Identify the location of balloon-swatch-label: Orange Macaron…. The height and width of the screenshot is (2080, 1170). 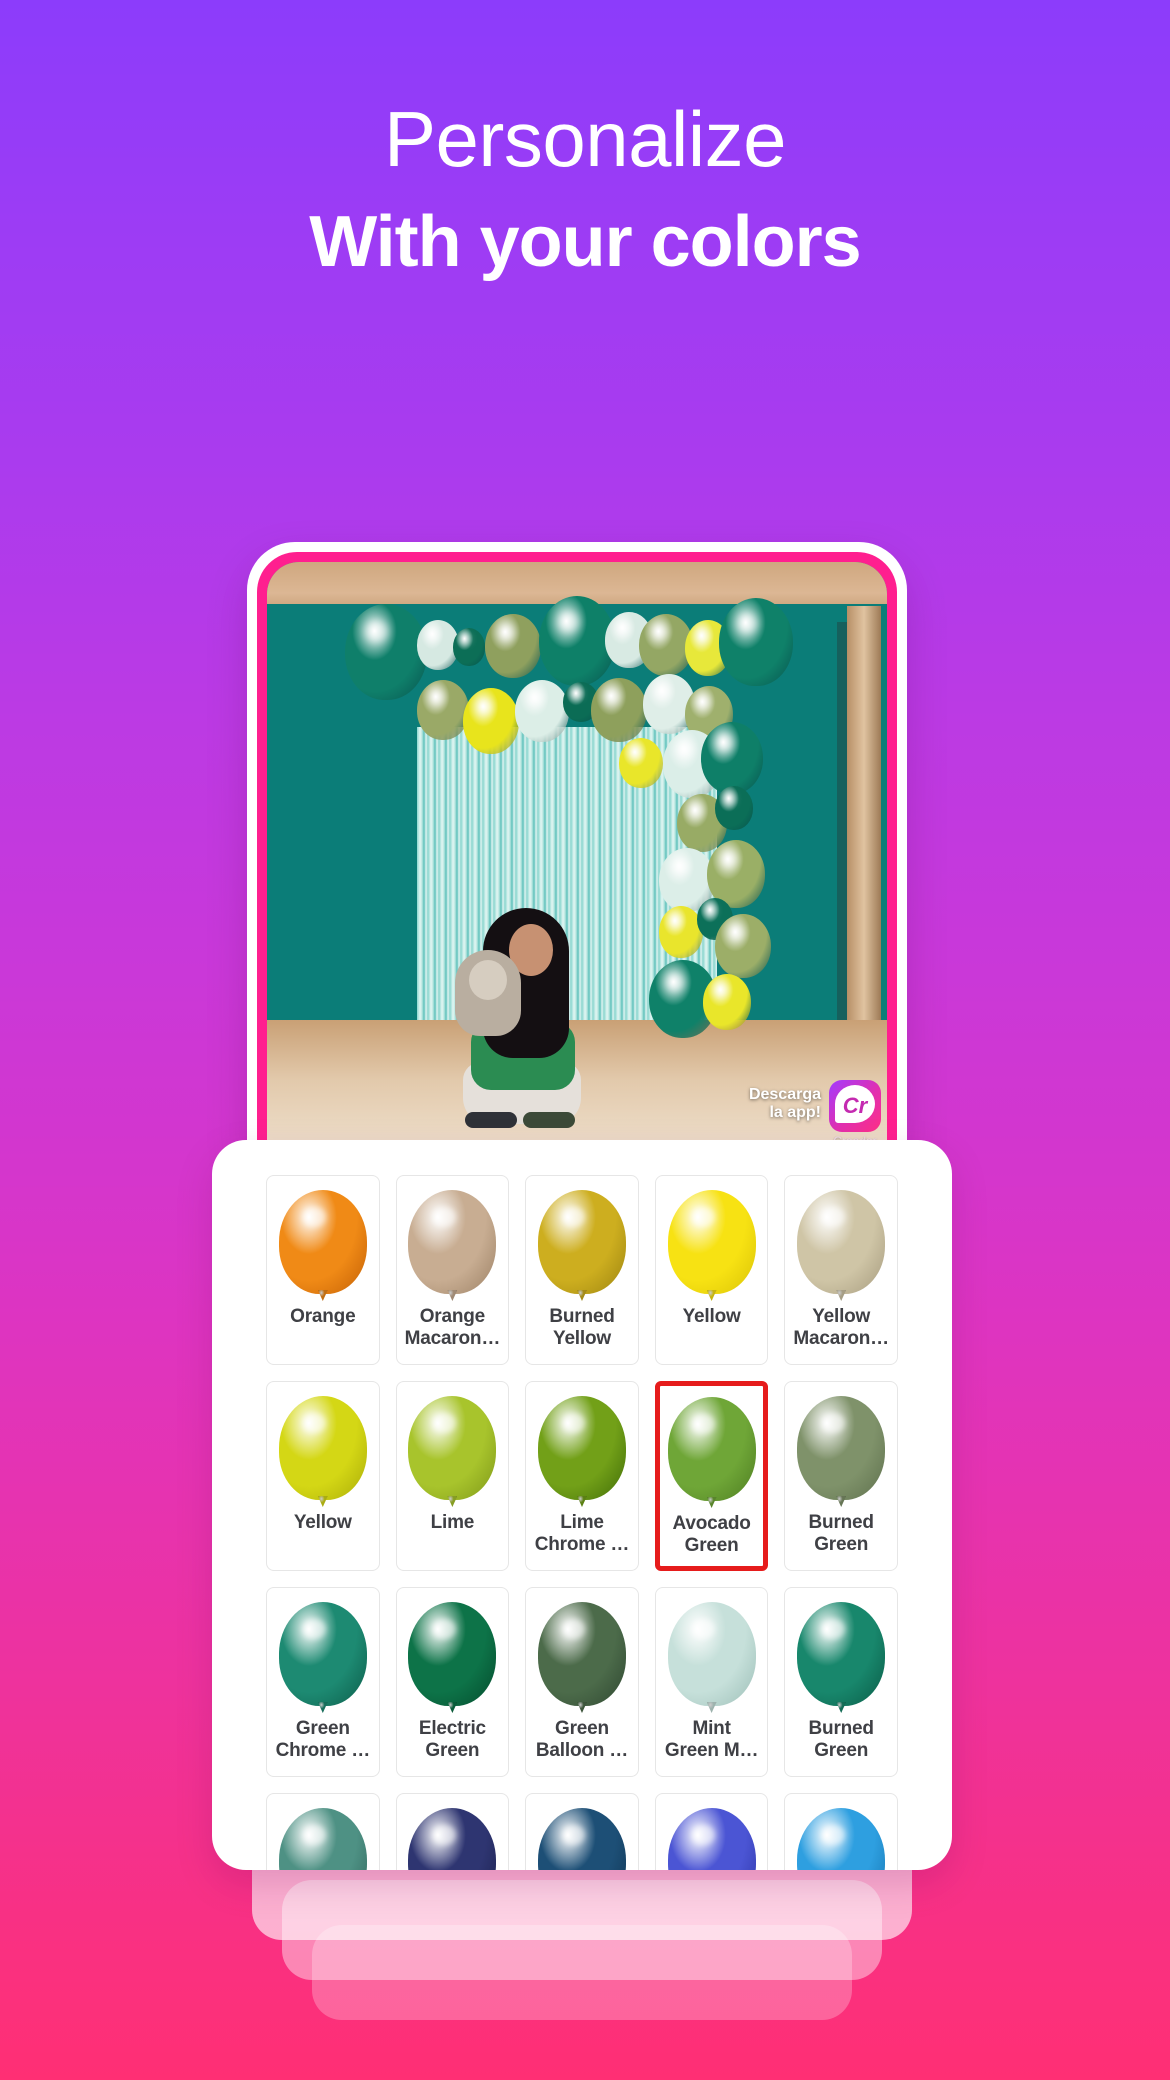
(452, 1328).